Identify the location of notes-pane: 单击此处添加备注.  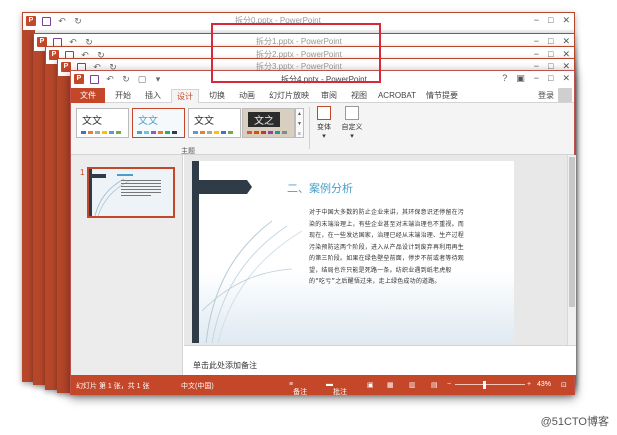
(380, 360).